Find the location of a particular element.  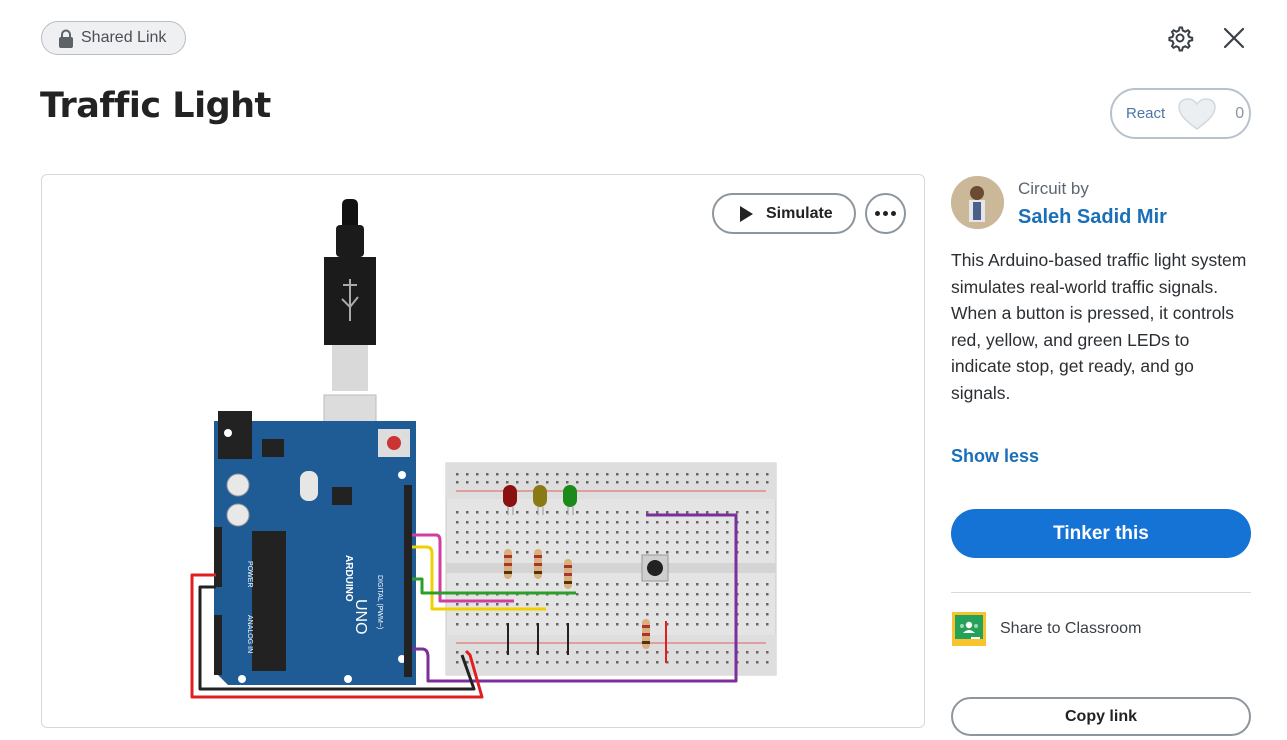

settings-gear-icon is located at coordinates (1180, 38).